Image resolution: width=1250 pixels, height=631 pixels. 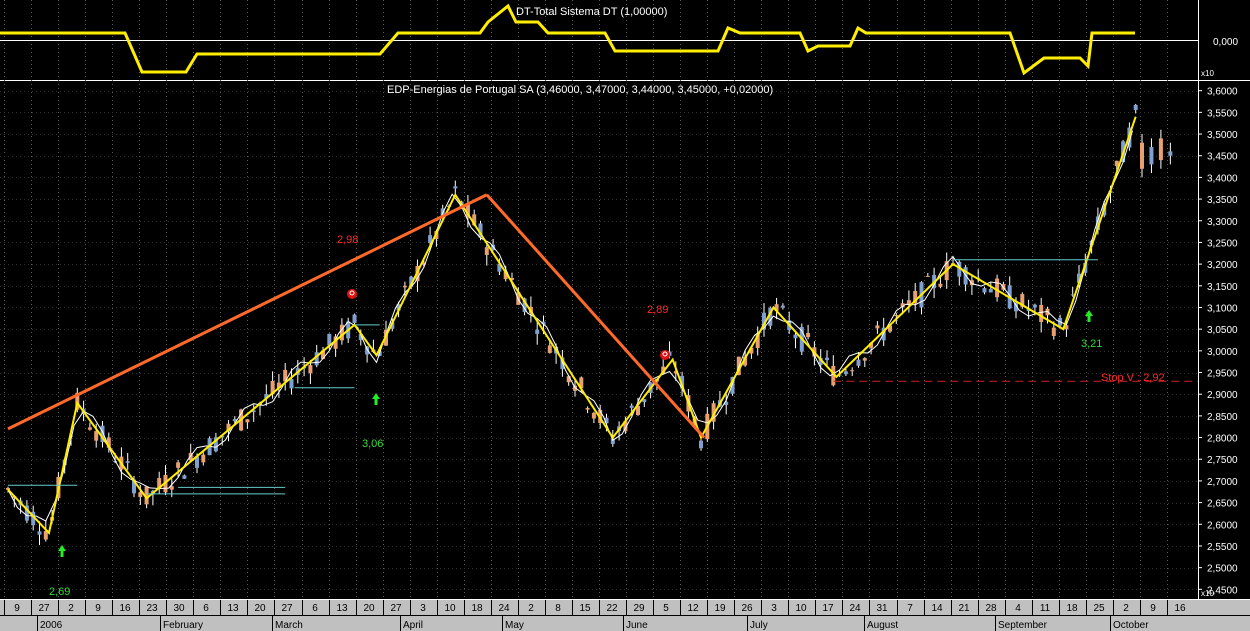 I want to click on y-tick-label: 2,6000, so click(x=1222, y=525).